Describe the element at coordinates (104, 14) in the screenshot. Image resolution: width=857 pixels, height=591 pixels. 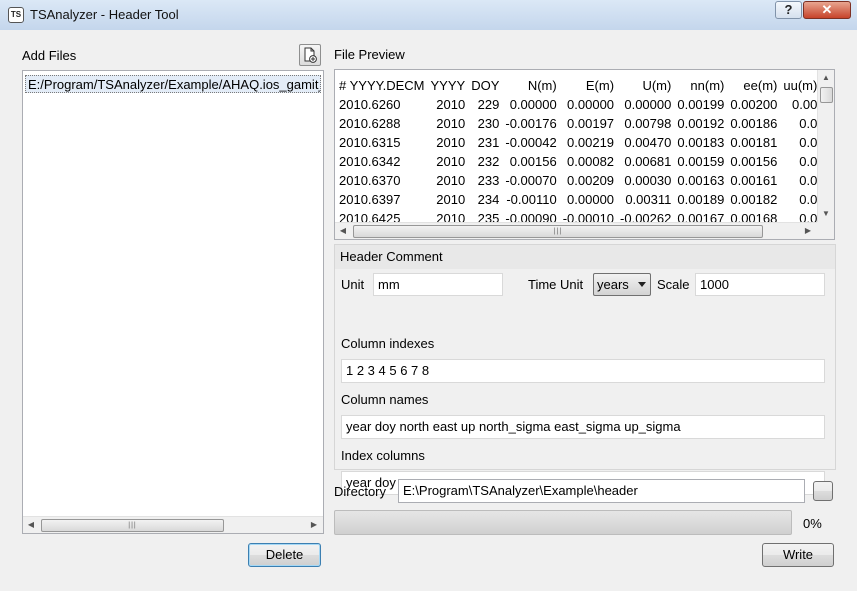
I see `window-title: TSAnalyzer - Header Tool` at that location.